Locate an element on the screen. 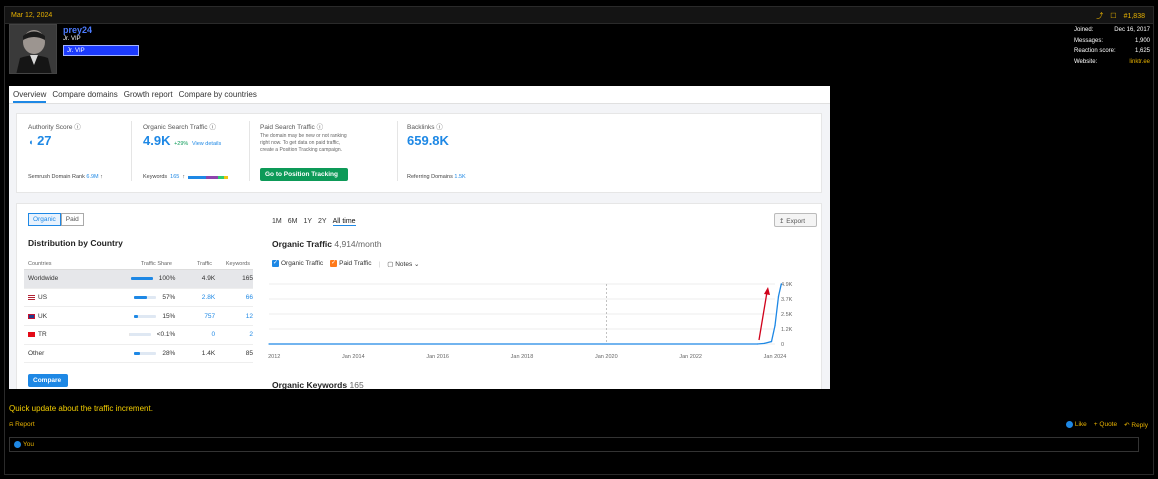 This screenshot has width=1158, height=479. traffic-value: 2.8K is located at coordinates (195, 297).